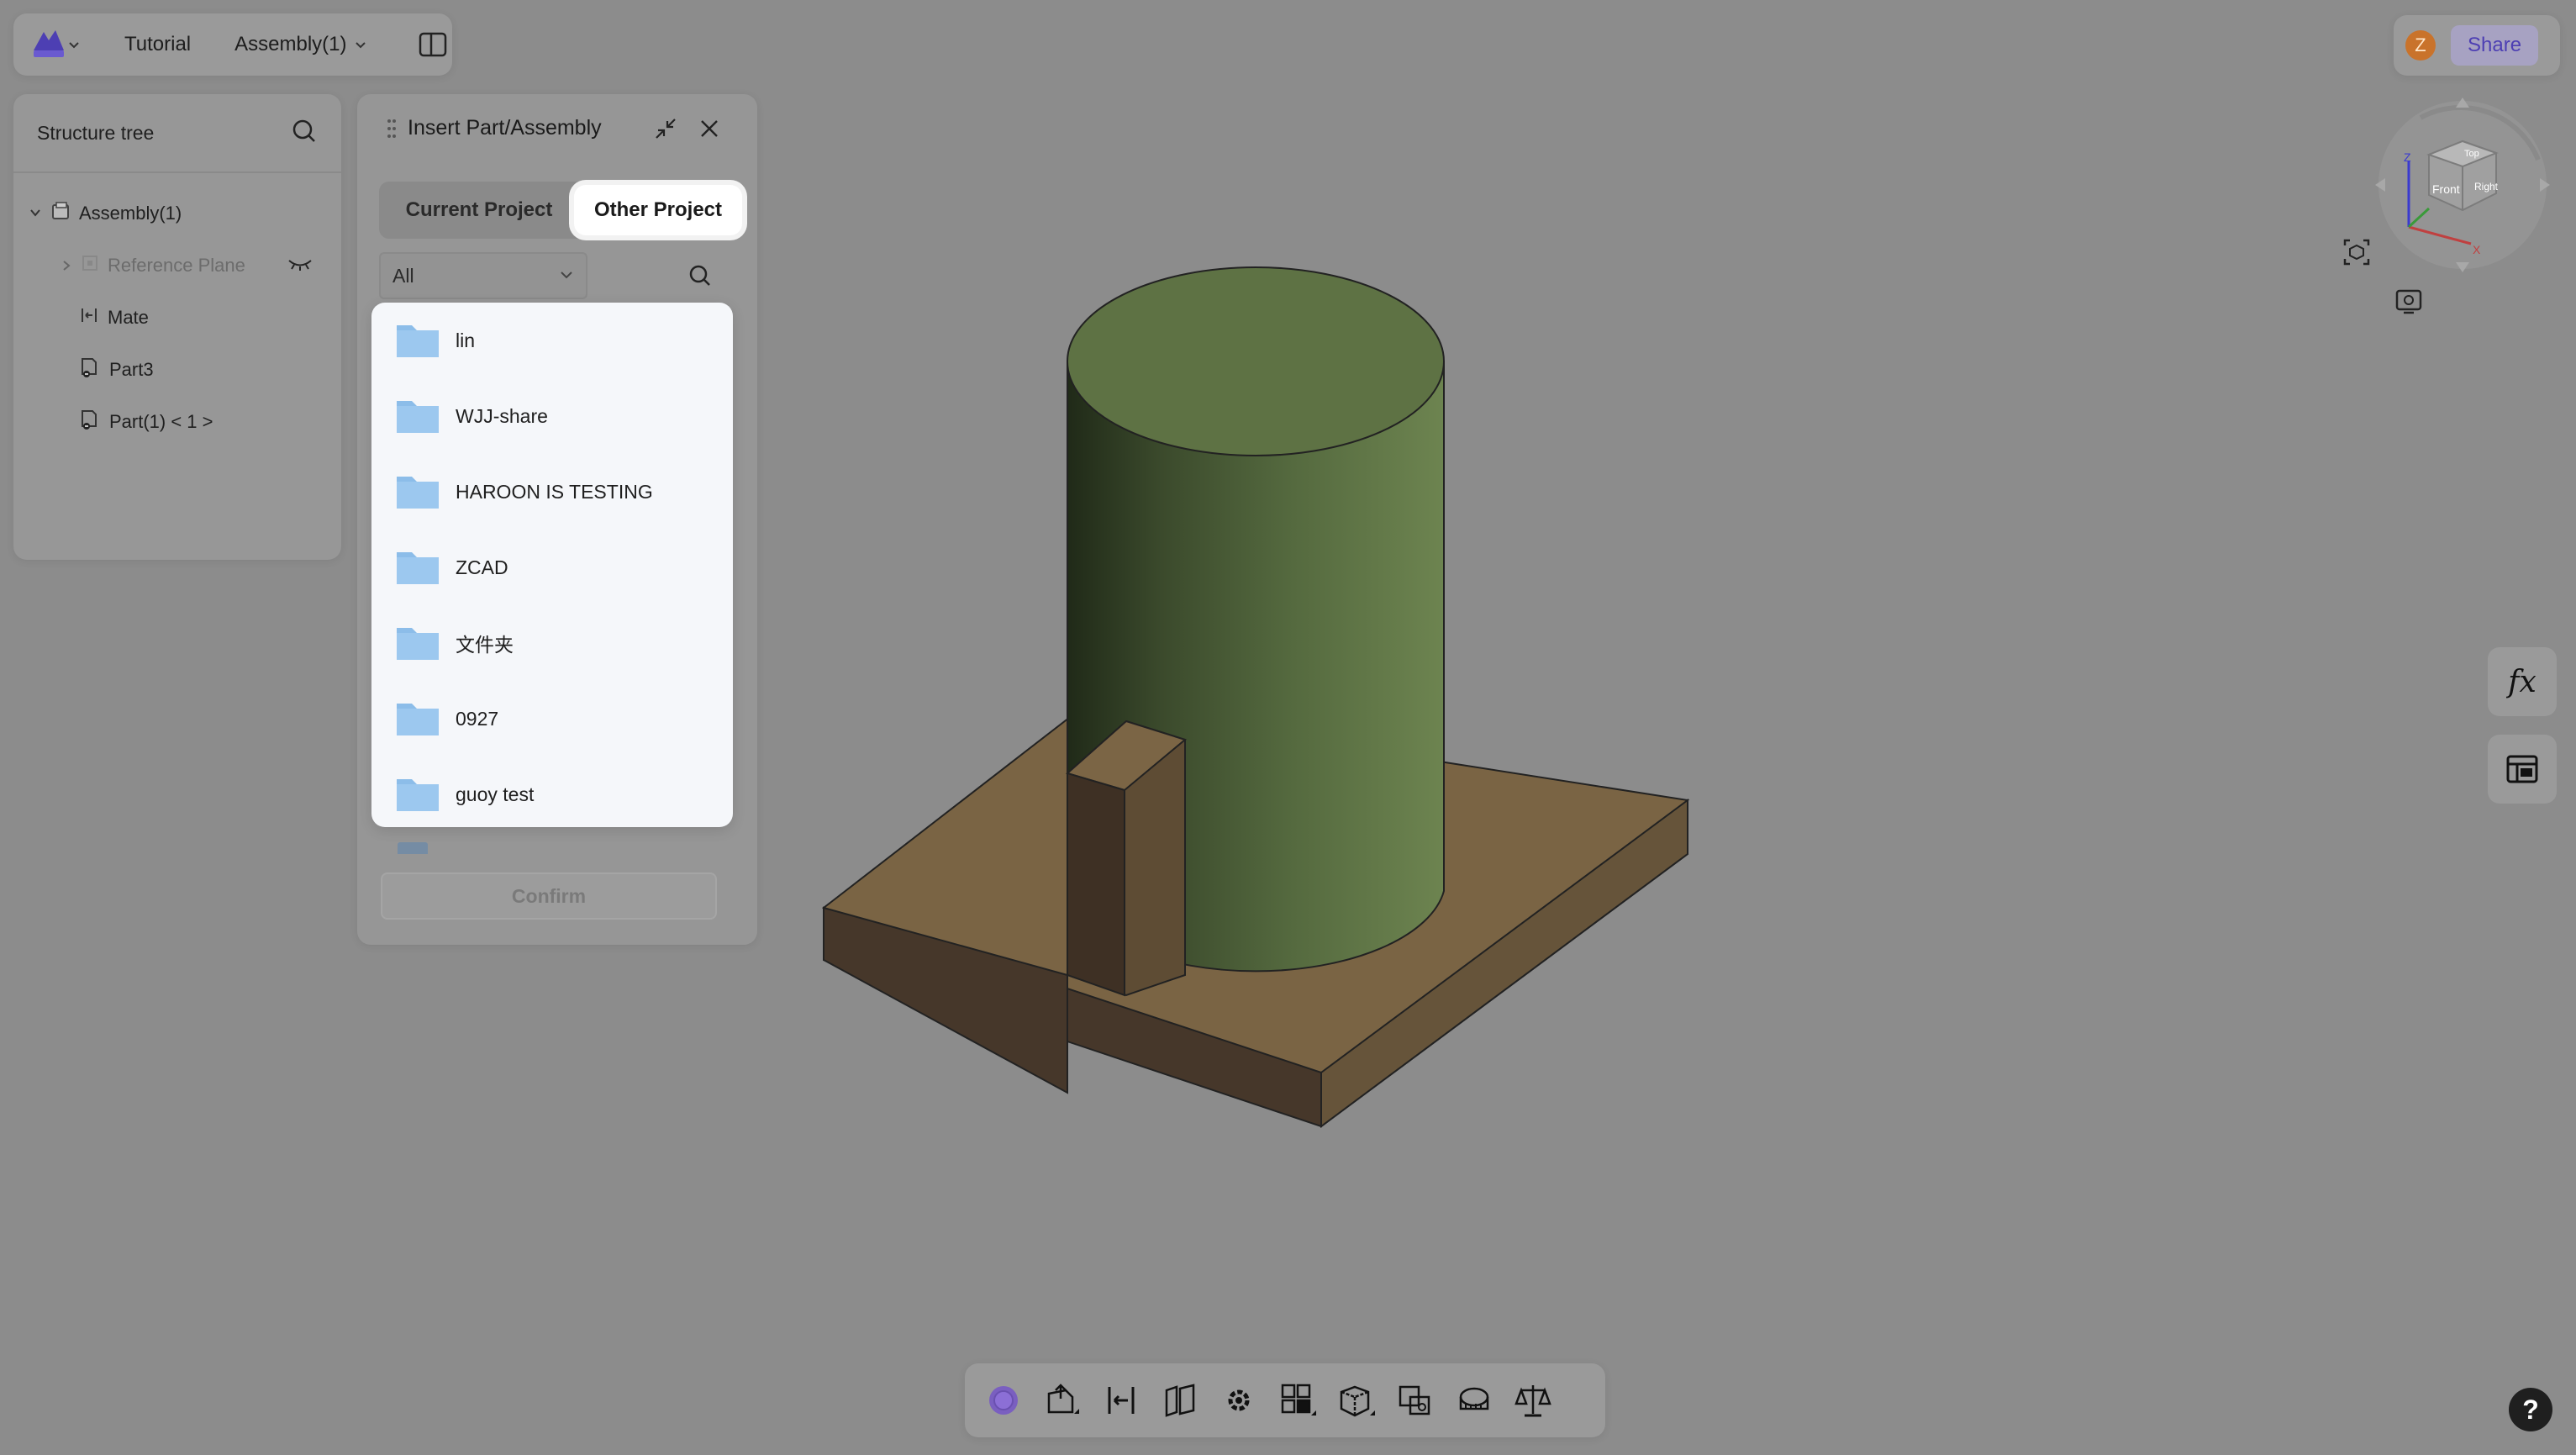  I want to click on filter-select: All, so click(483, 275).